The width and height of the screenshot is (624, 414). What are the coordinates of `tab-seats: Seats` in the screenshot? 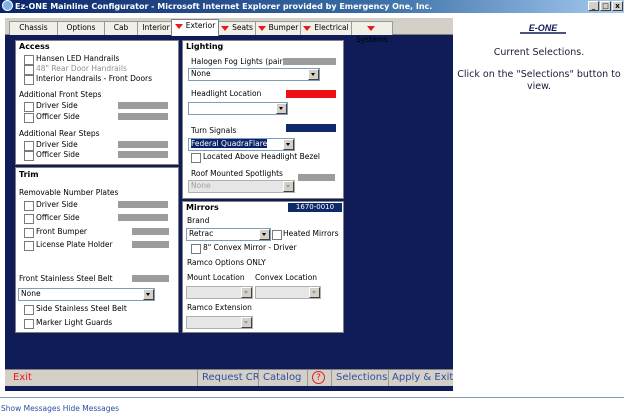 It's located at (237, 28).